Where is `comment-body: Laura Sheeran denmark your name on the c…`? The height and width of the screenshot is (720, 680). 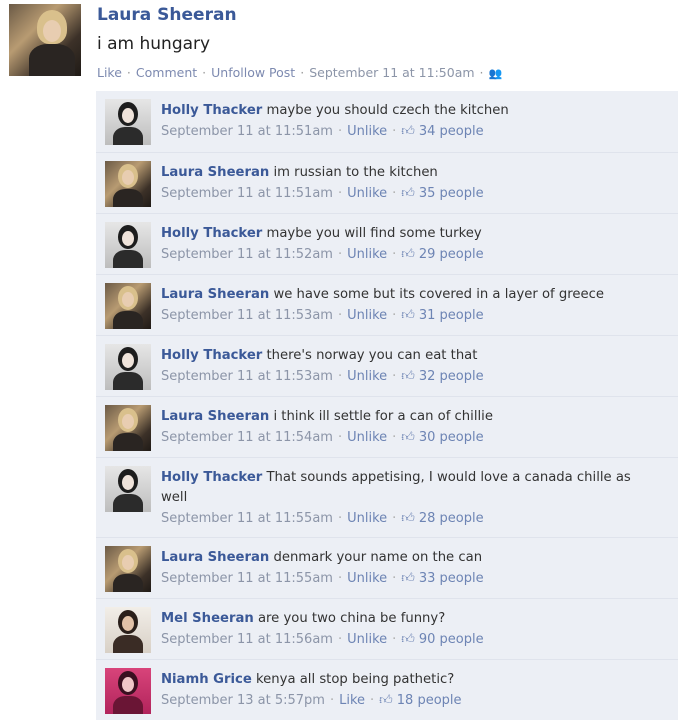 comment-body: Laura Sheeran denmark your name on the c… is located at coordinates (406, 568).